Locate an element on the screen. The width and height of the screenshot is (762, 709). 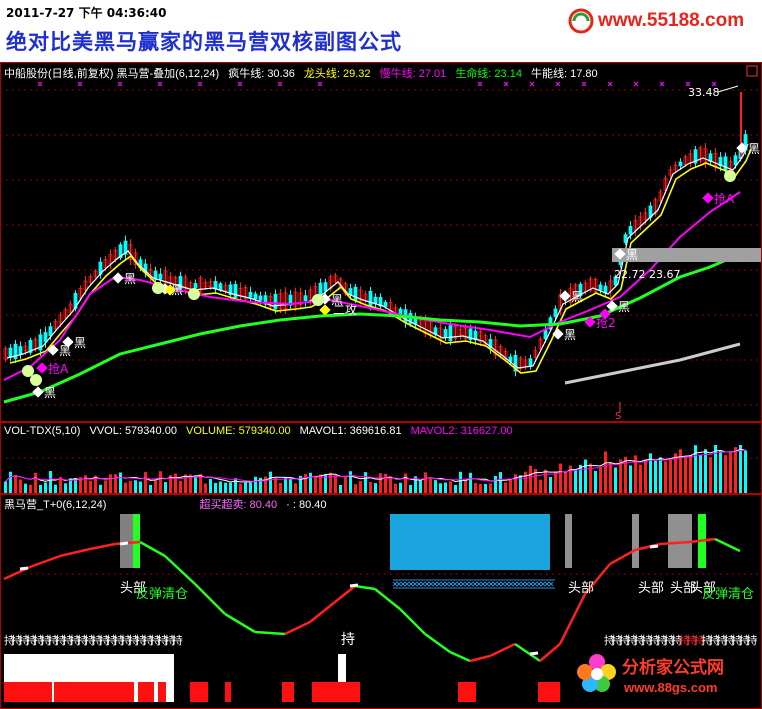
box-high-label: 23.67 is located at coordinates (665, 274).